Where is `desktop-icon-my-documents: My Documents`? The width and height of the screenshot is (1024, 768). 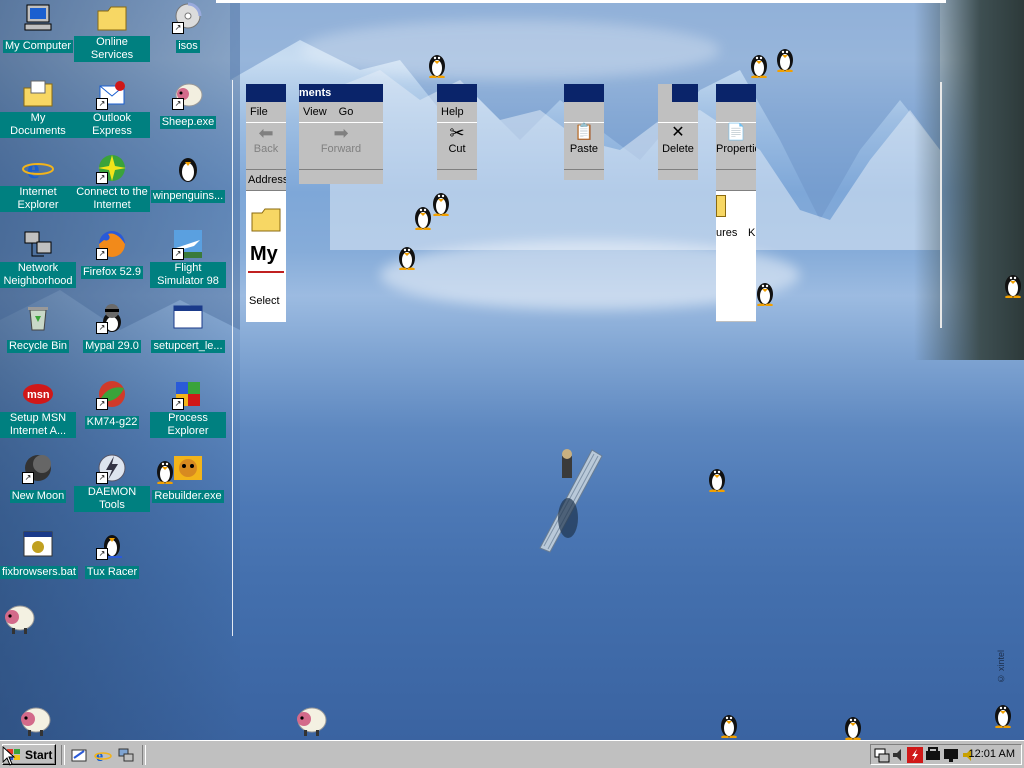 desktop-icon-my-documents: My Documents is located at coordinates (38, 108).